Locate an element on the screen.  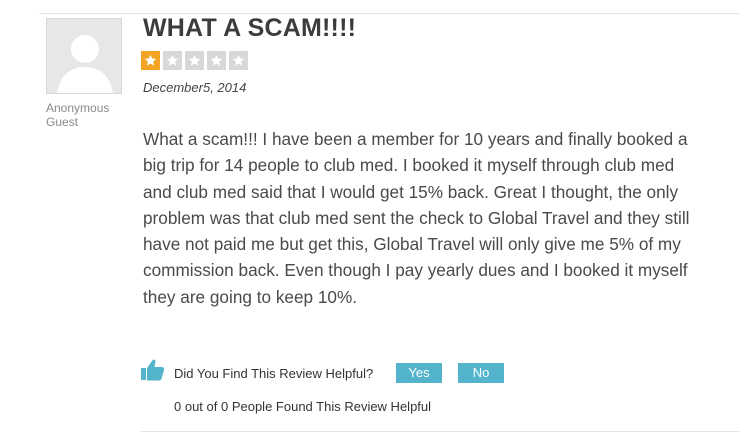
helpful-question: Did You Find This Review Helpful? is located at coordinates (274, 373).